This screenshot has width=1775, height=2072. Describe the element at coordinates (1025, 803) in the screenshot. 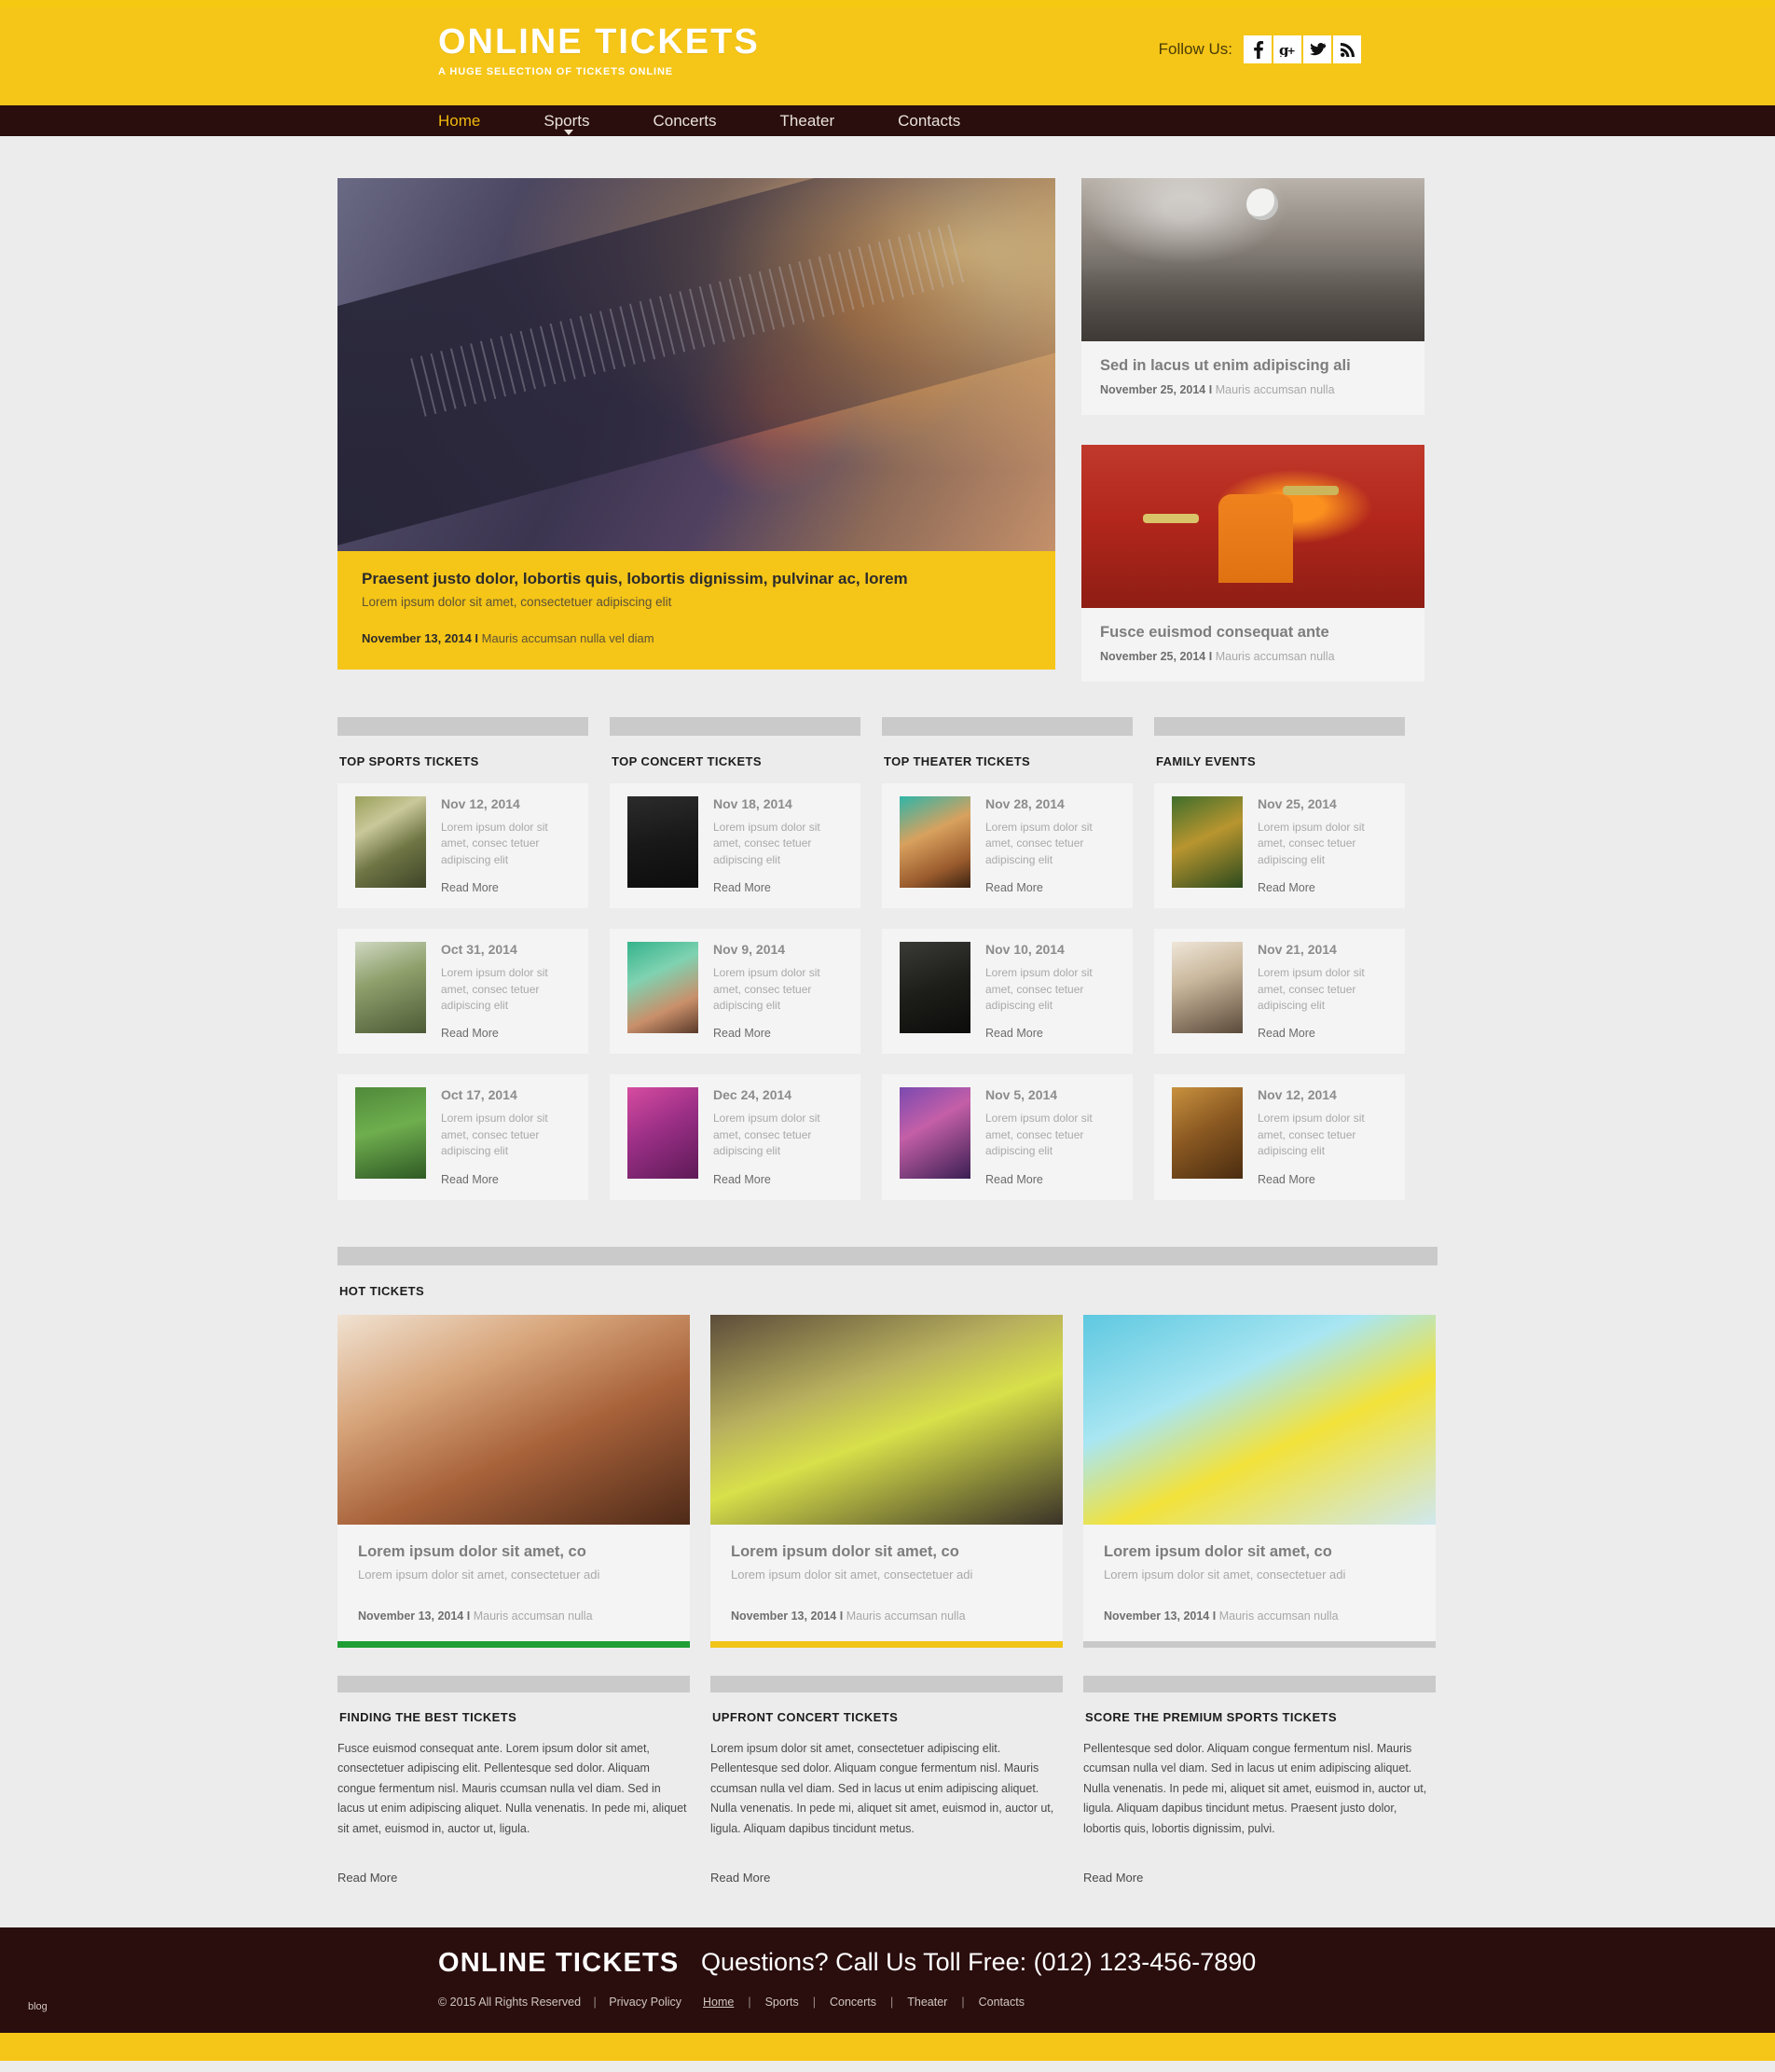

I see `ticket-date: Nov 28, 2014` at that location.